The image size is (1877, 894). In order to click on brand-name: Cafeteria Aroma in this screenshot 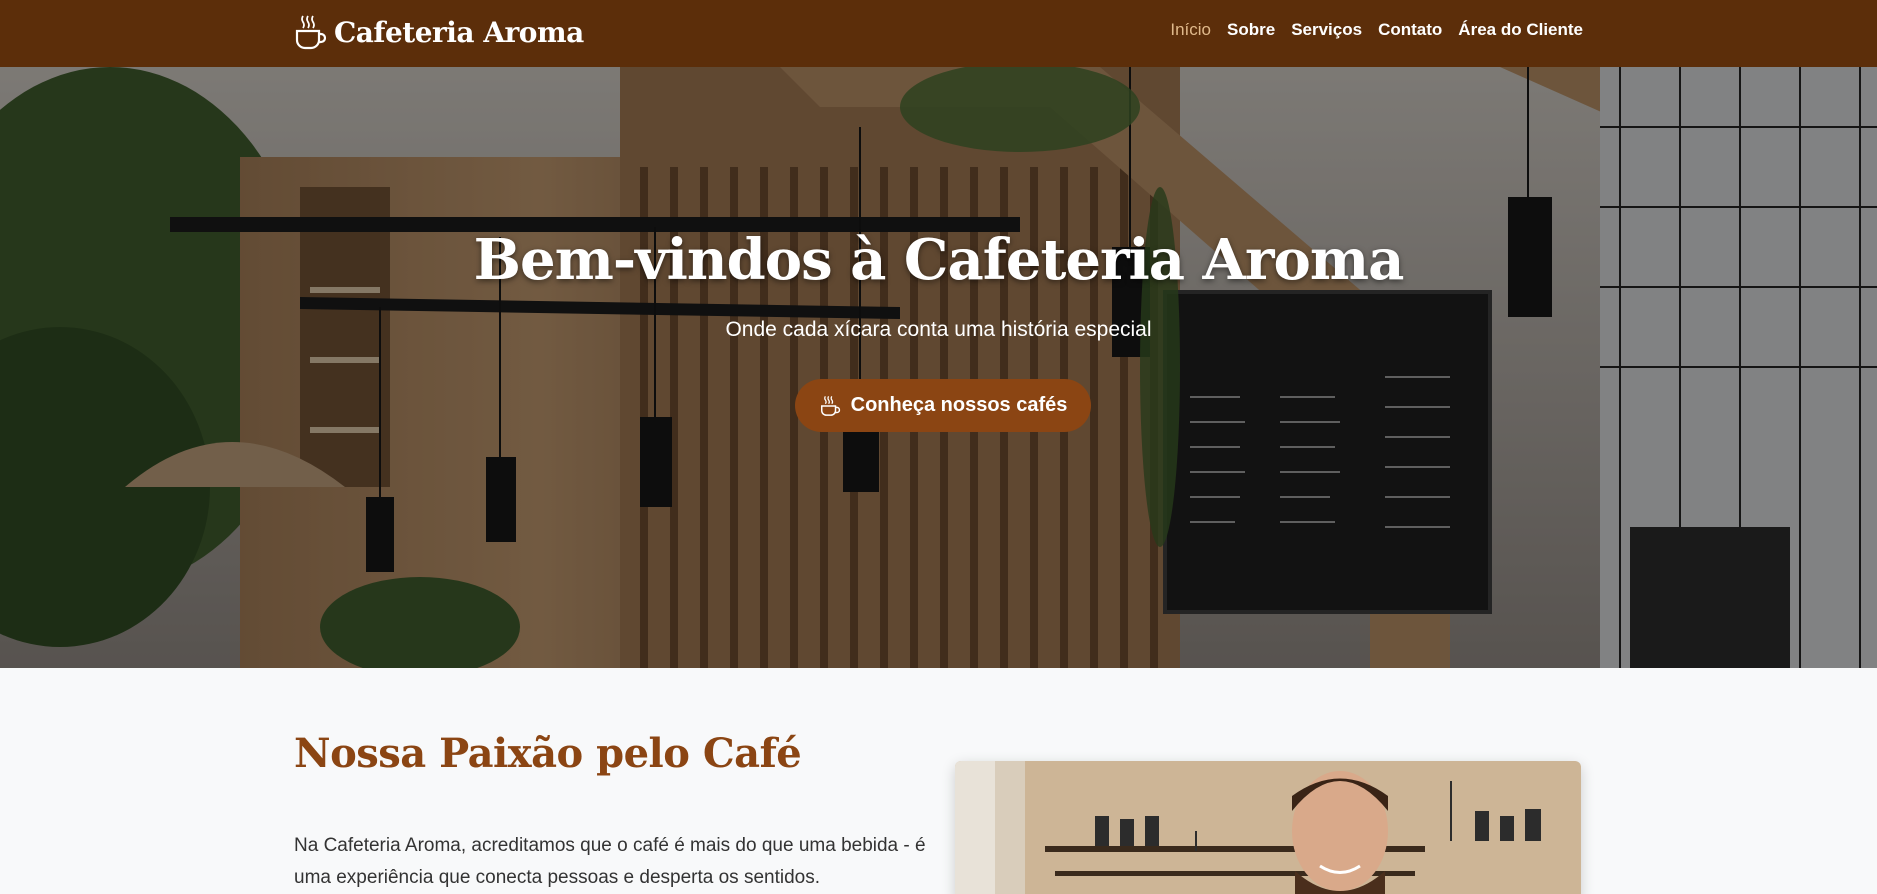, I will do `click(459, 32)`.